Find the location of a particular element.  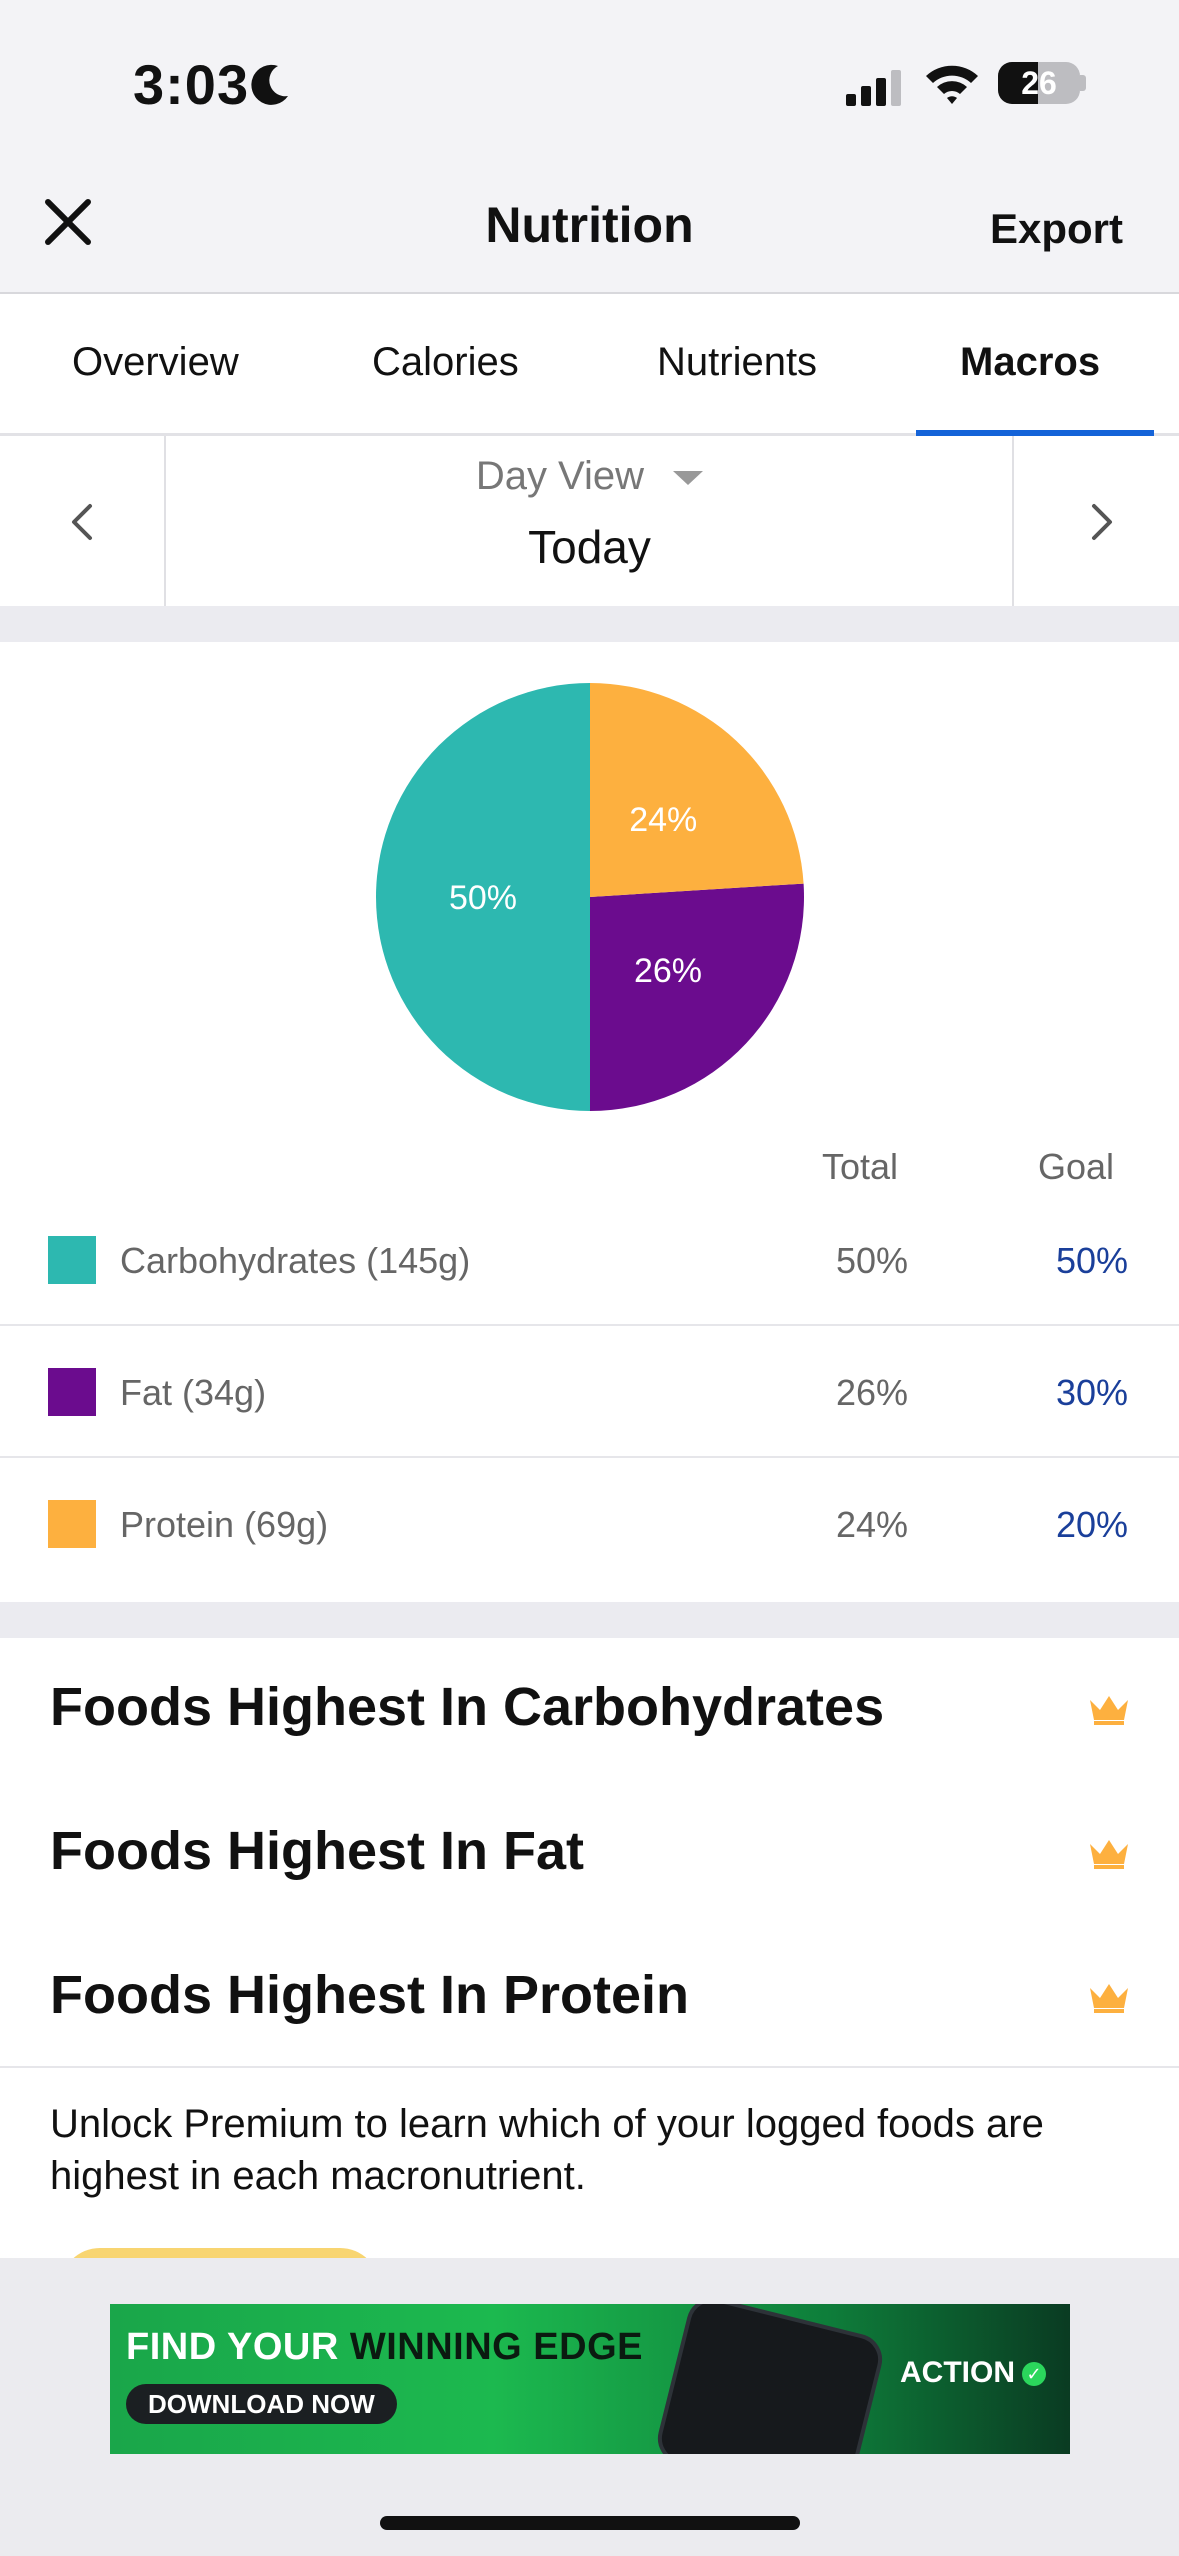

macro-row-protein: Protein (69g) 24% 20% is located at coordinates (589, 1524).